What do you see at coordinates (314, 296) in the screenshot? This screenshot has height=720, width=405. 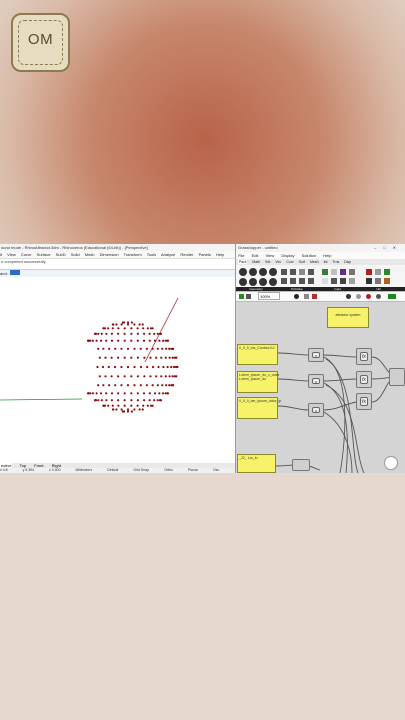 I see `preview-color-icon` at bounding box center [314, 296].